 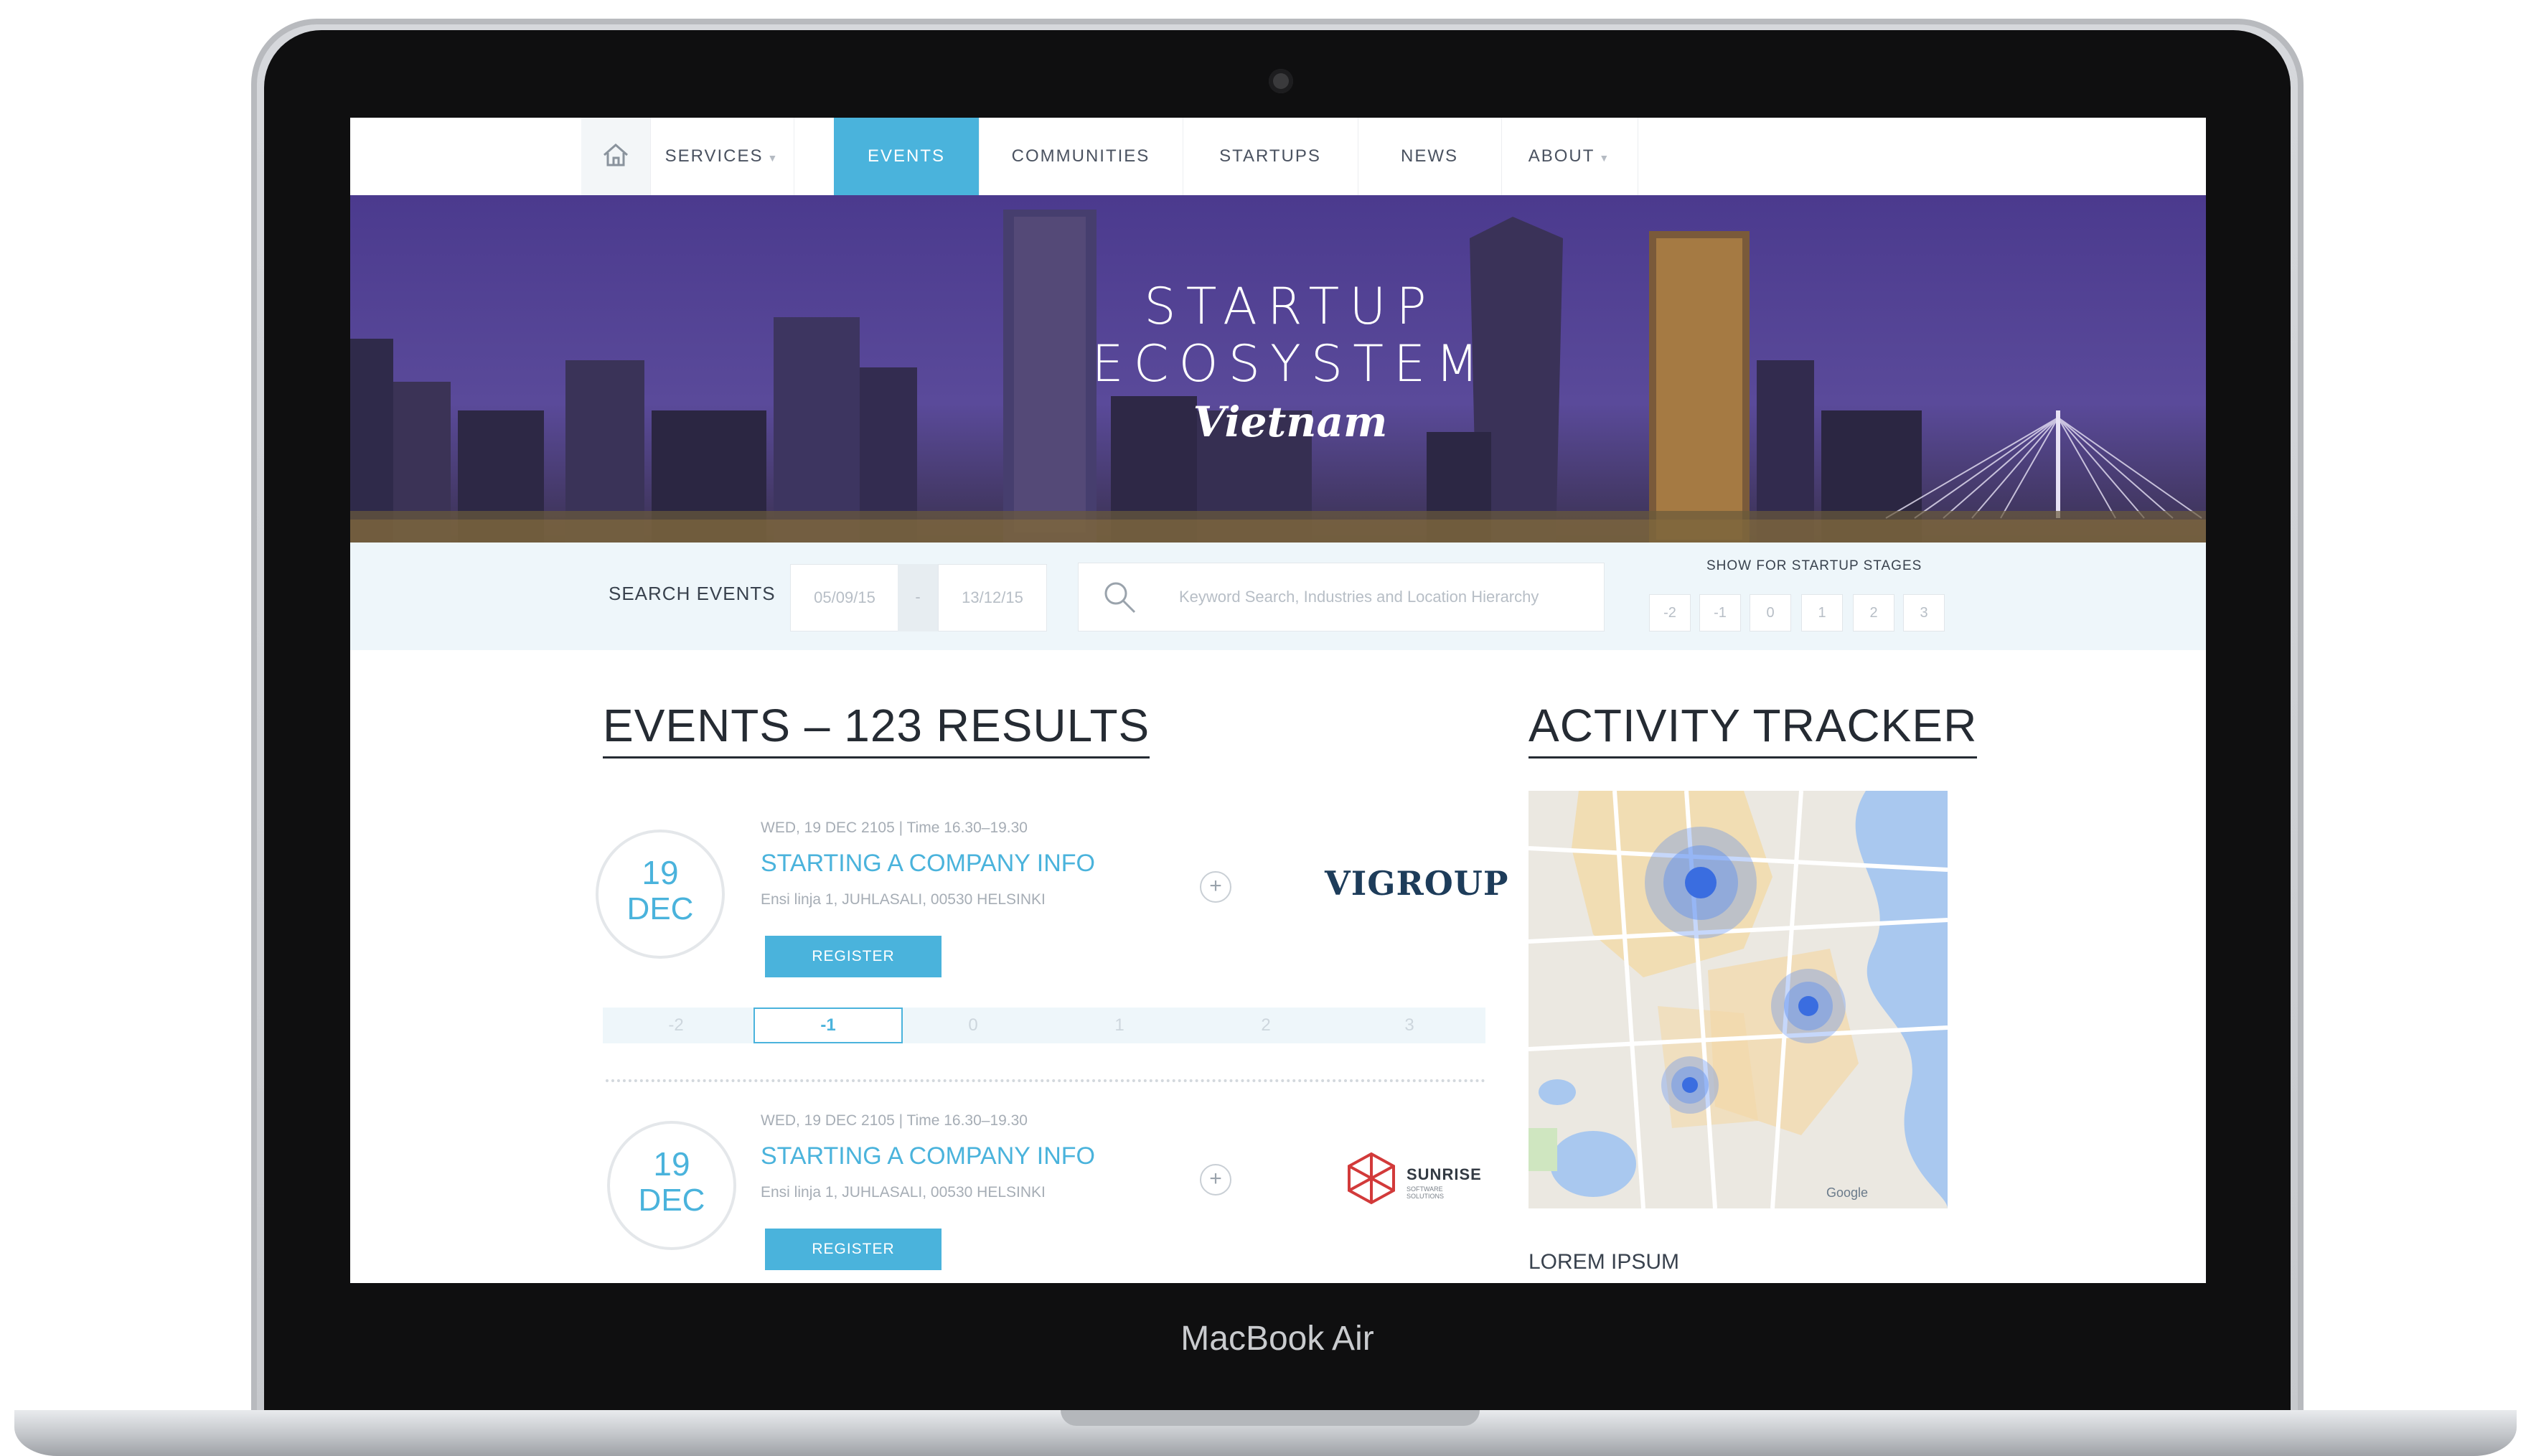 I want to click on event-stage-m1-selected: -1, so click(x=828, y=1025).